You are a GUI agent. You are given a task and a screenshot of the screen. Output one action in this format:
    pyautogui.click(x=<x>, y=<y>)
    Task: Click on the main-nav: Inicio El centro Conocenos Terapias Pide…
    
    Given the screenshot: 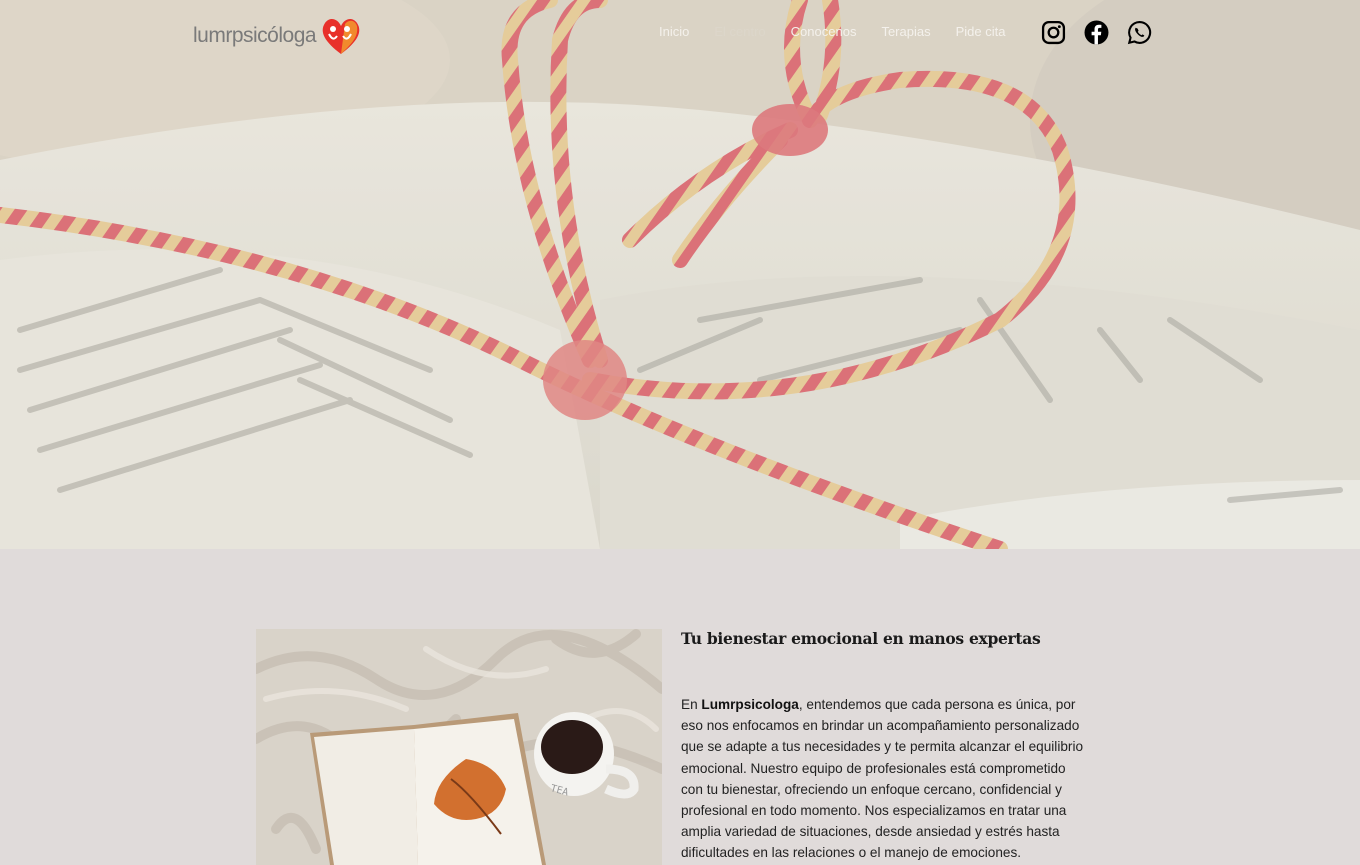 What is the action you would take?
    pyautogui.click(x=844, y=31)
    